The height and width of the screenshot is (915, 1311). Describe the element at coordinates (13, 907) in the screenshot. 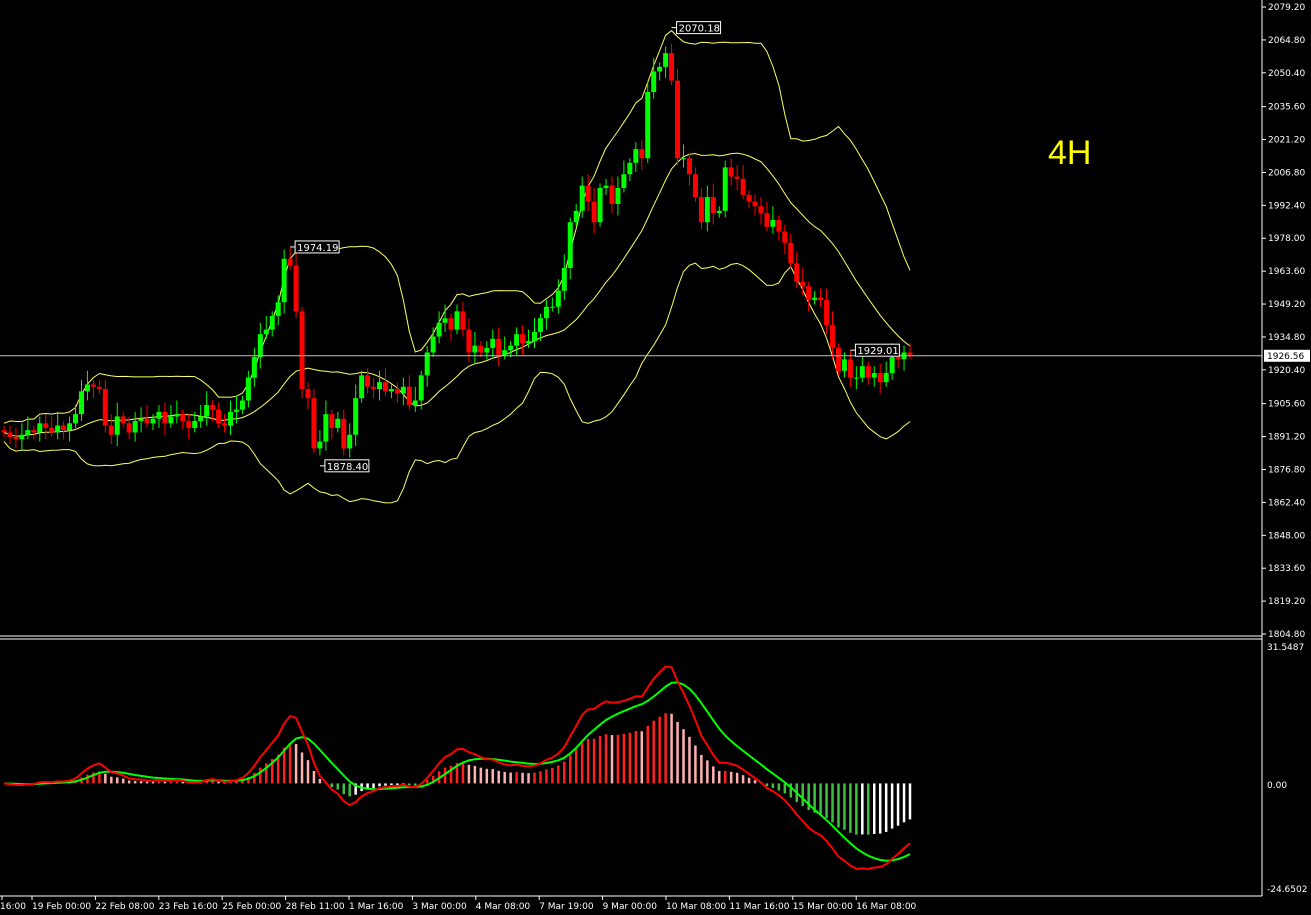

I see `time-tick-label: 16:00` at that location.